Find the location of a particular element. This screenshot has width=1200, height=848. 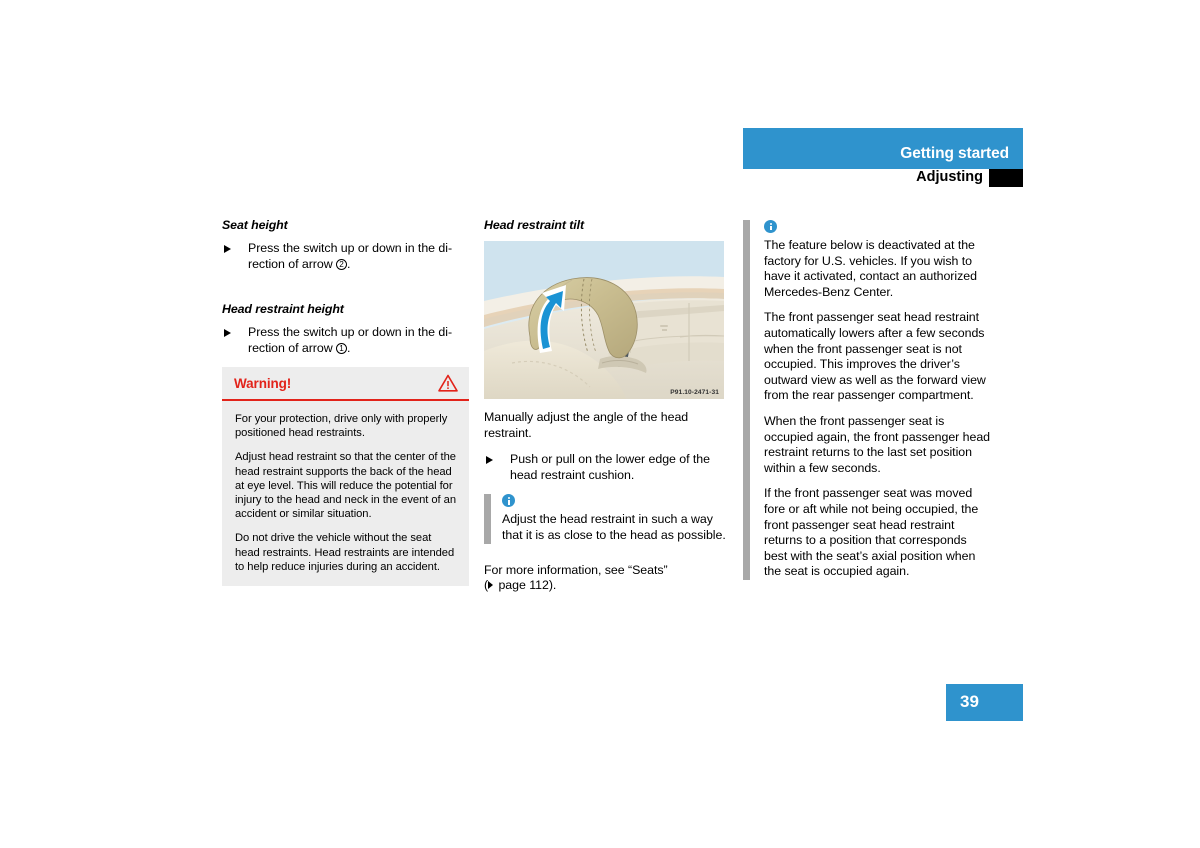

section-title: Adjusting is located at coordinates (949, 177).